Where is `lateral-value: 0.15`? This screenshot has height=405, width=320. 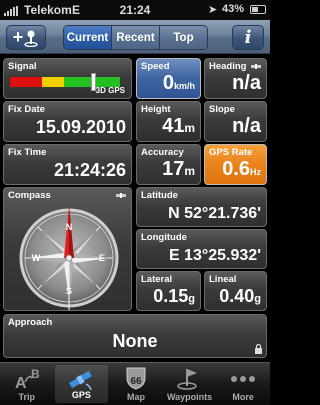 lateral-value: 0.15 is located at coordinates (171, 296).